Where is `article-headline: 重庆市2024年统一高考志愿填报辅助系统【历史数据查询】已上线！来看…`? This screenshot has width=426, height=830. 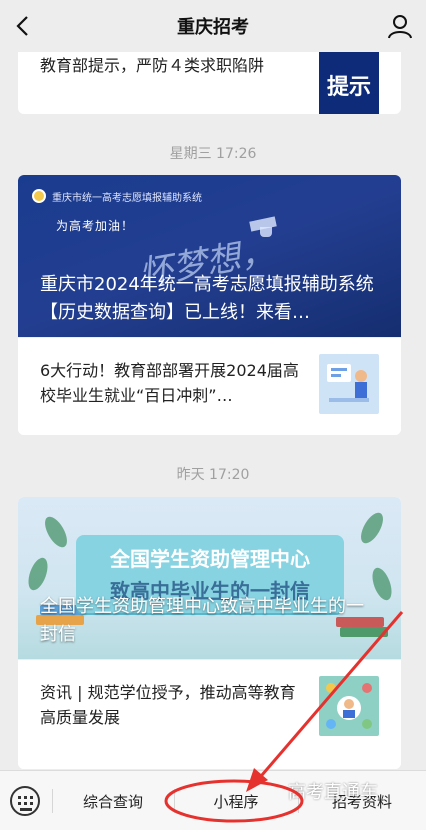 article-headline: 重庆市2024年统一高考志愿填报辅助系统【历史数据查询】已上线！来看… is located at coordinates (207, 298).